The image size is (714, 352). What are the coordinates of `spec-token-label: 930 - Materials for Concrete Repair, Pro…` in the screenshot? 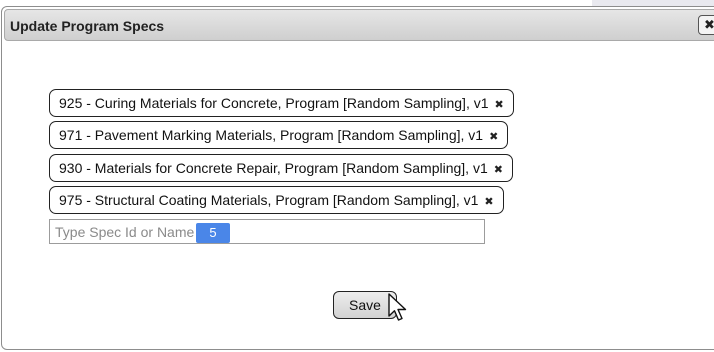 It's located at (273, 168).